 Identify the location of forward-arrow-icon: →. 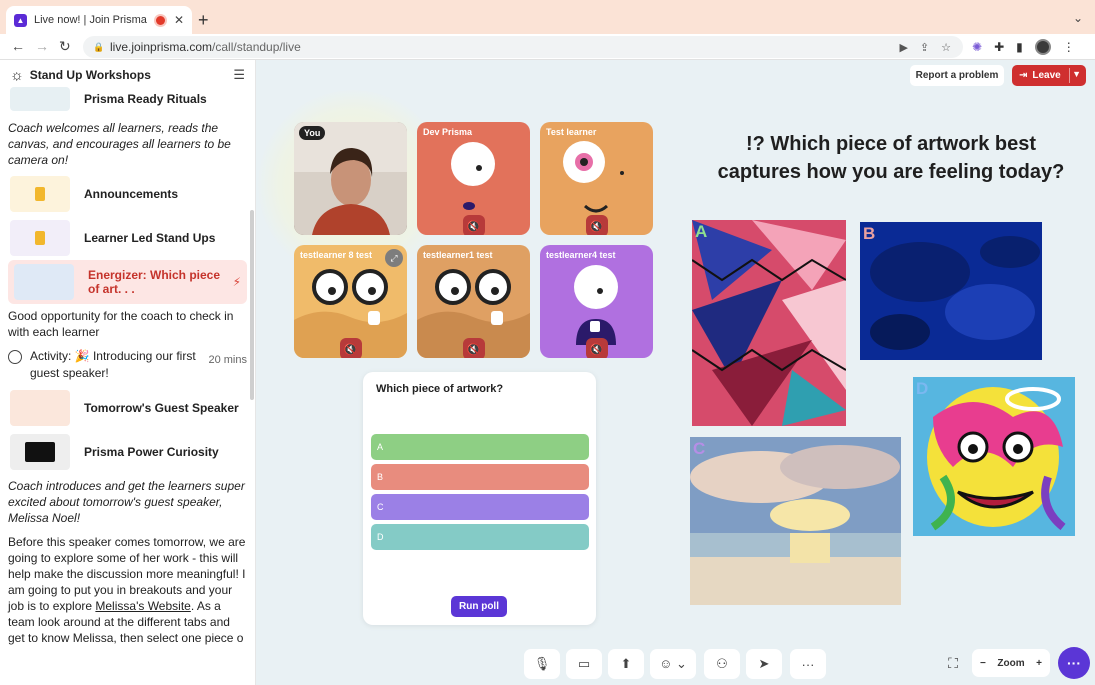
(42, 46).